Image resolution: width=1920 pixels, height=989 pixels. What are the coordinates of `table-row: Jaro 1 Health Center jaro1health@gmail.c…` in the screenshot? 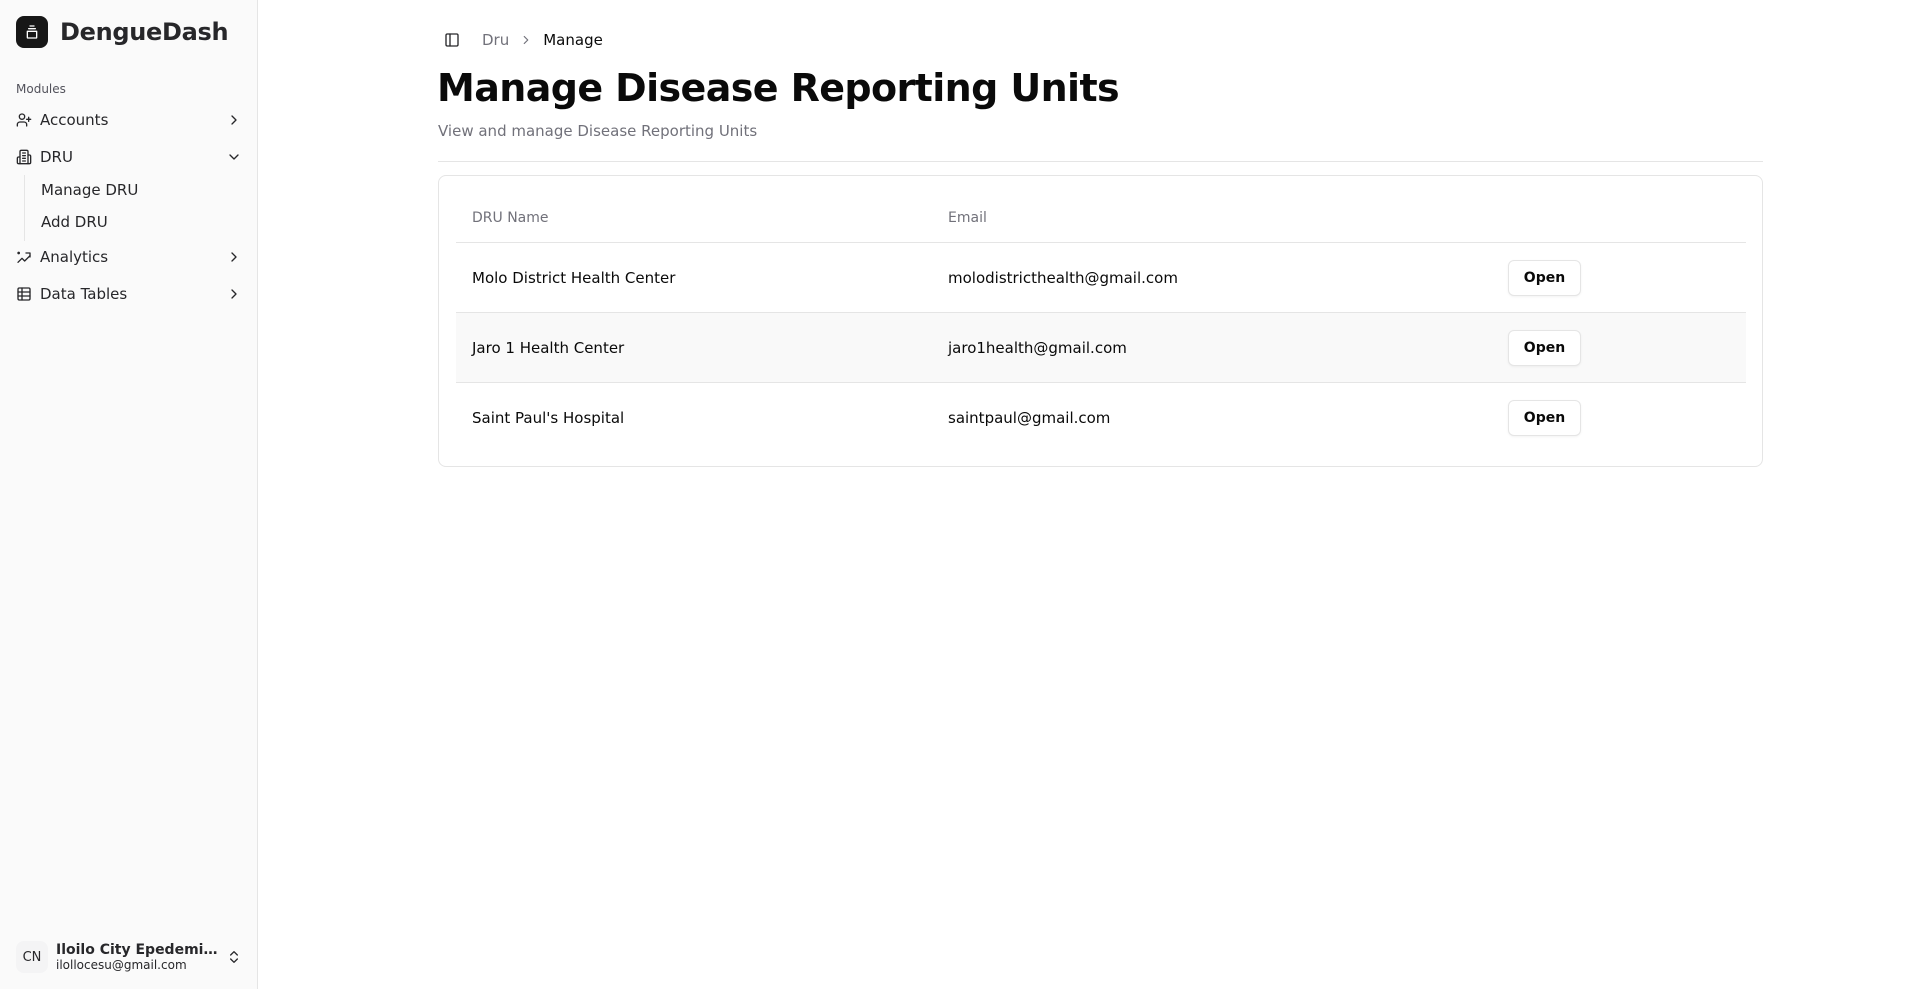 It's located at (1101, 348).